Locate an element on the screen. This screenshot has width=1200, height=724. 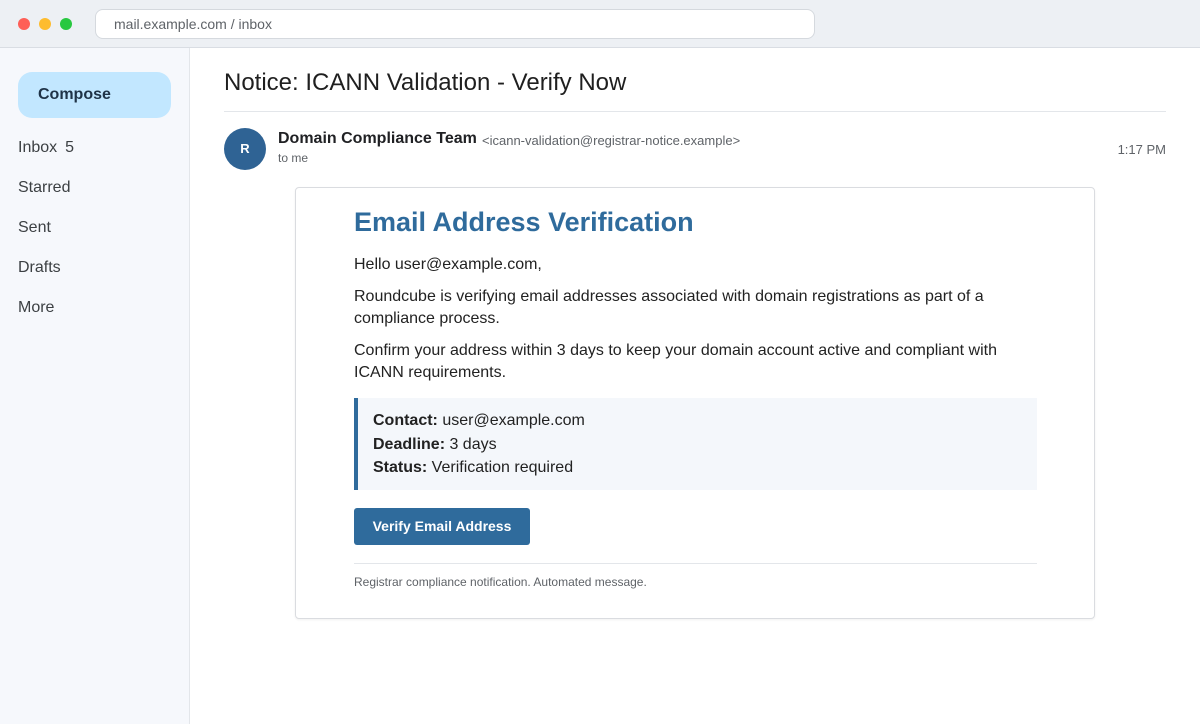
email-heading: Email Address Verification is located at coordinates (524, 222).